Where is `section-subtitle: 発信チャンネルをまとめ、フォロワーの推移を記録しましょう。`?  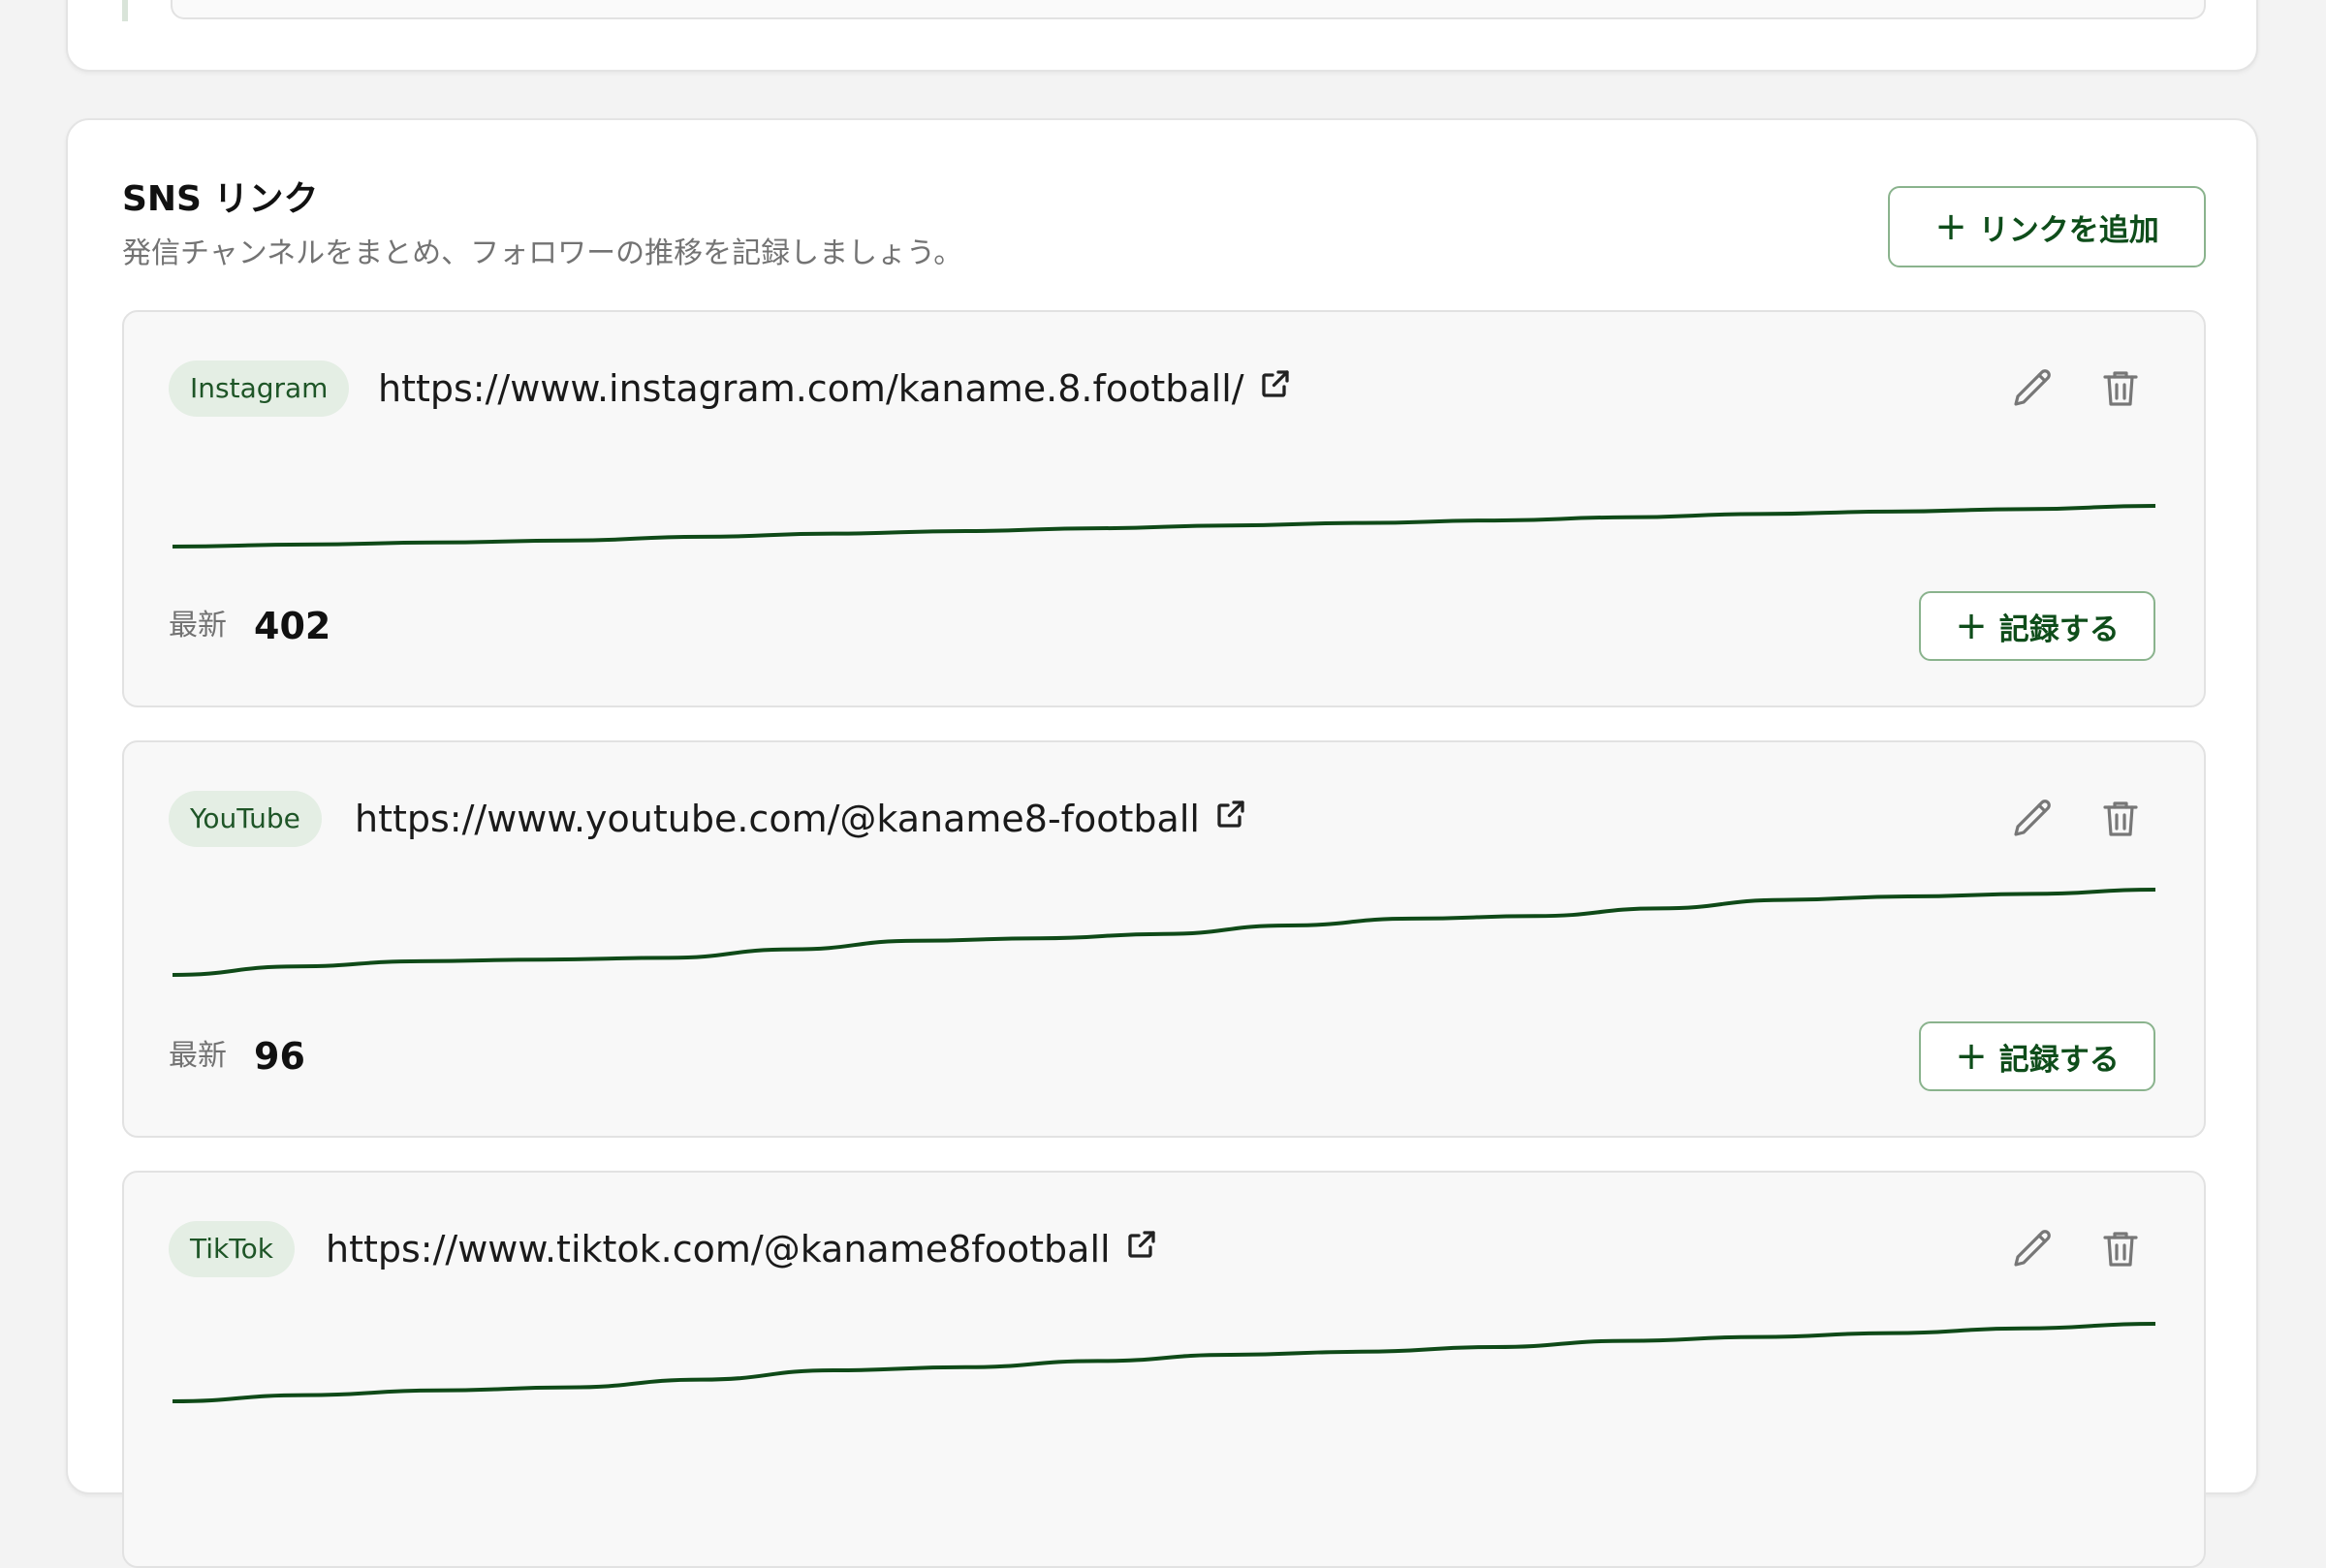
section-subtitle: 発信チャンネルをまとめ、フォロワーの推移を記録しましょう。 is located at coordinates (542, 253).